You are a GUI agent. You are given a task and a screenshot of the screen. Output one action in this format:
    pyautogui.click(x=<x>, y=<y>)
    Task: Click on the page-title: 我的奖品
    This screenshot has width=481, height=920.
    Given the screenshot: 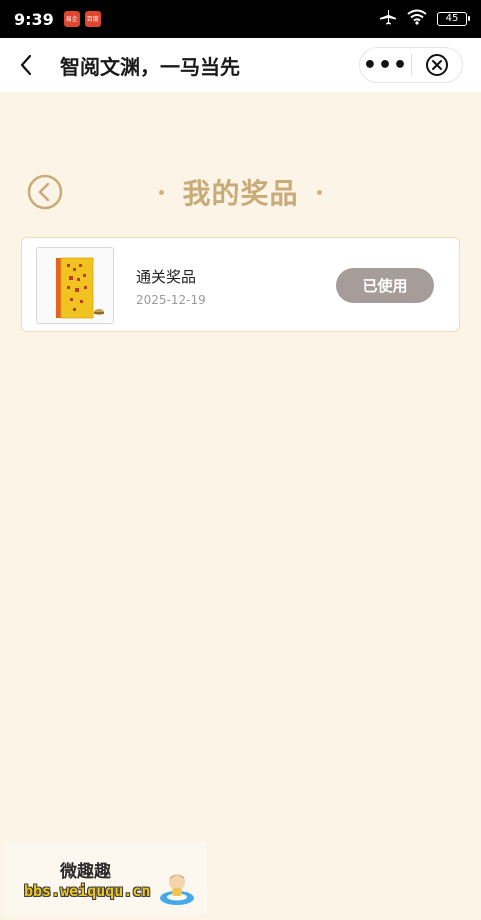 What is the action you would take?
    pyautogui.click(x=240, y=193)
    